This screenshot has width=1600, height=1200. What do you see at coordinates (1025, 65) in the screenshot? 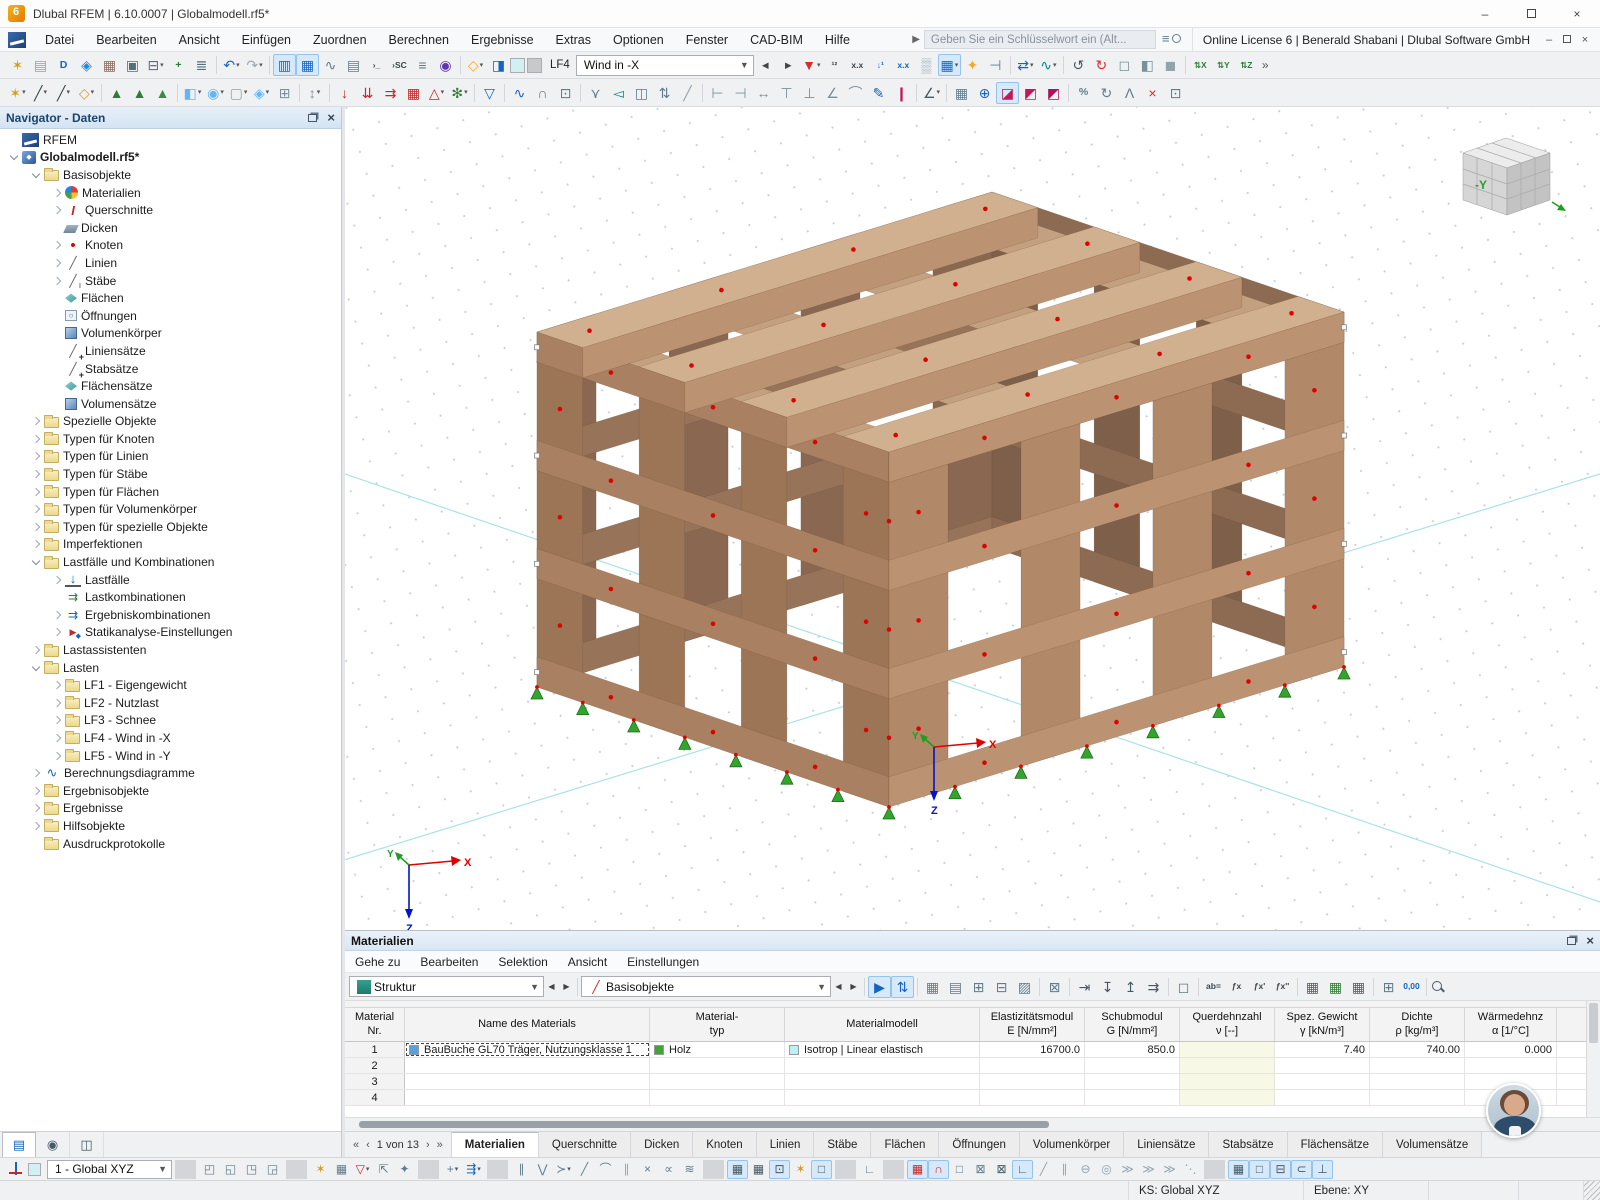
I see `renumber-icon: ⇄` at bounding box center [1025, 65].